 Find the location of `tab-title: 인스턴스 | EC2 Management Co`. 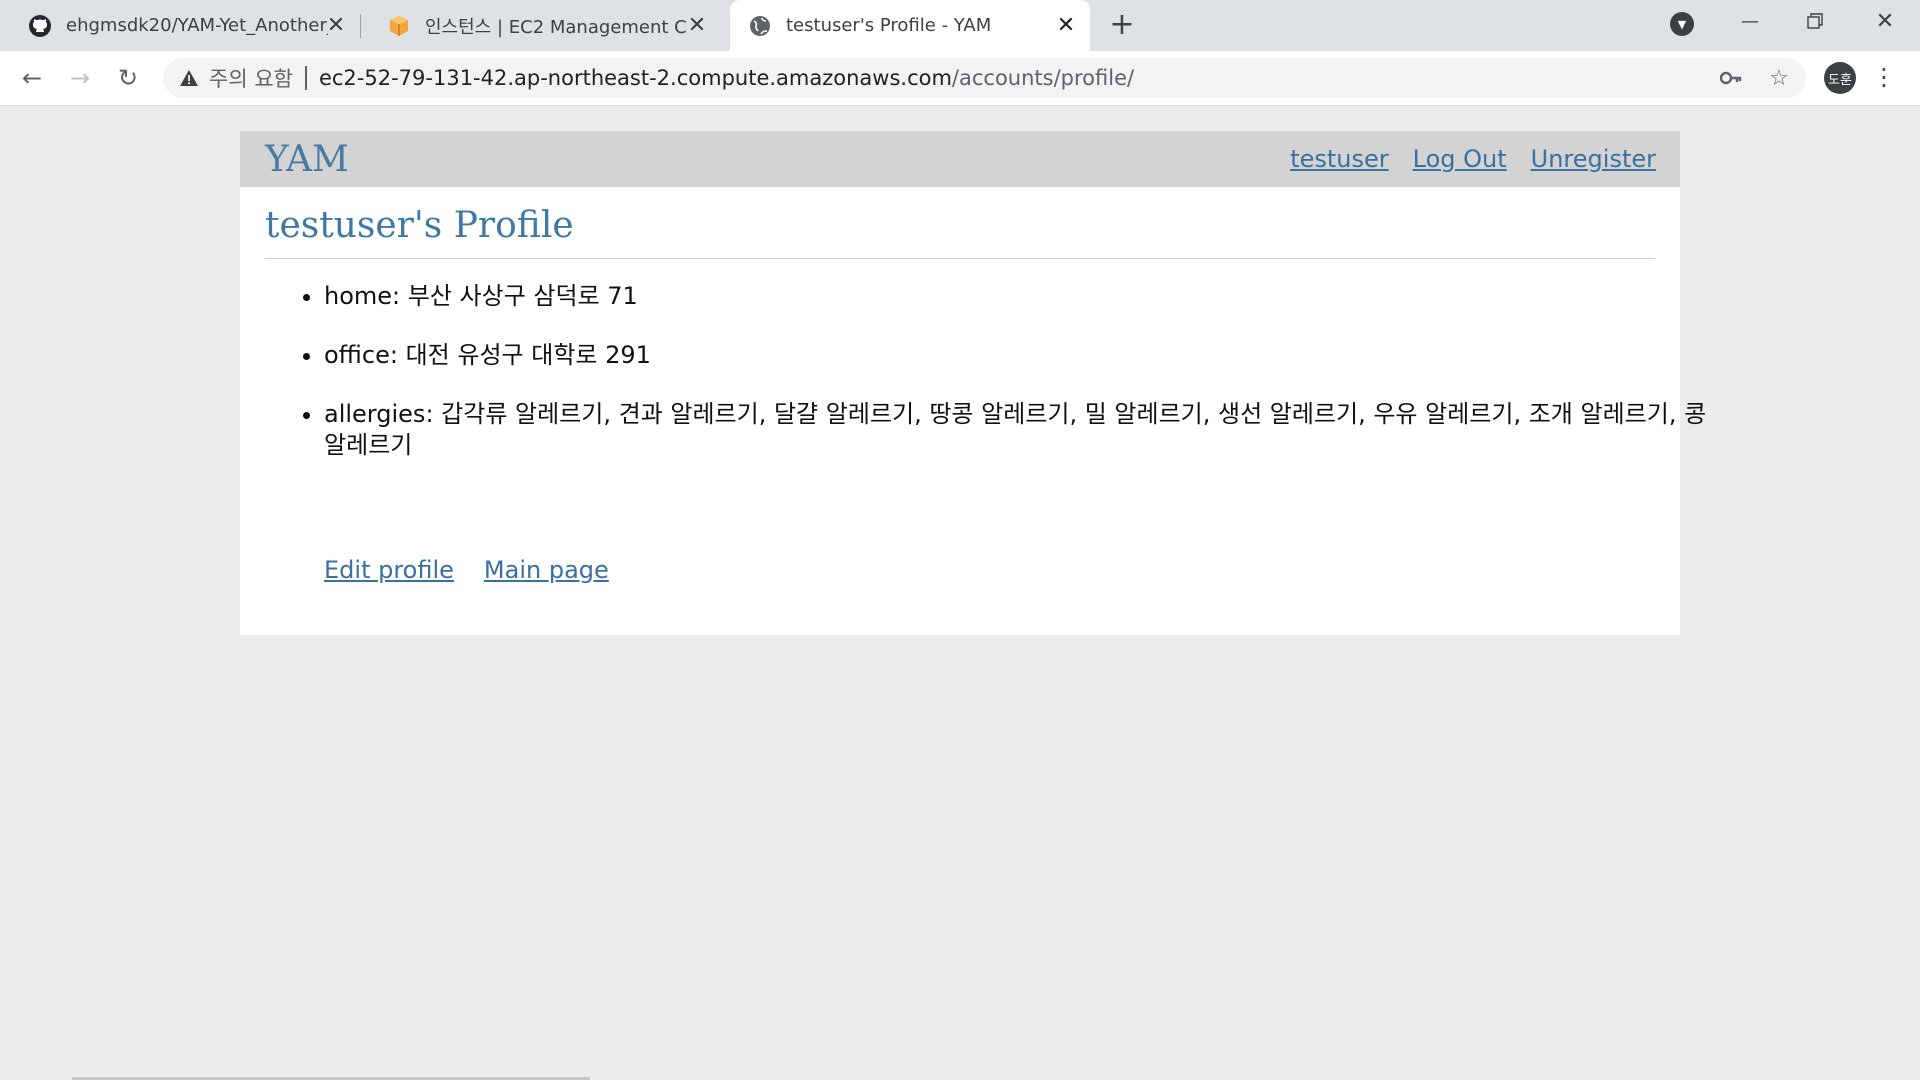

tab-title: 인스턴스 | EC2 Management Co is located at coordinates (556, 27).